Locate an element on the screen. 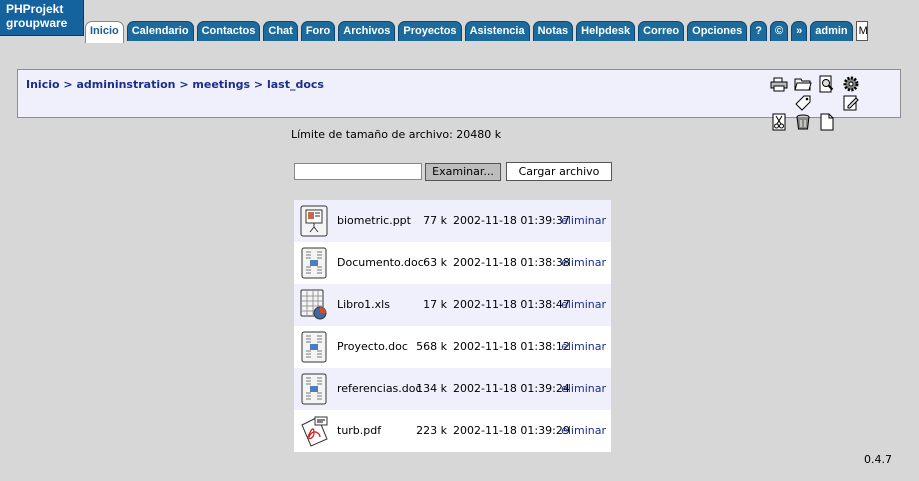  open-folder-icon is located at coordinates (803, 84).